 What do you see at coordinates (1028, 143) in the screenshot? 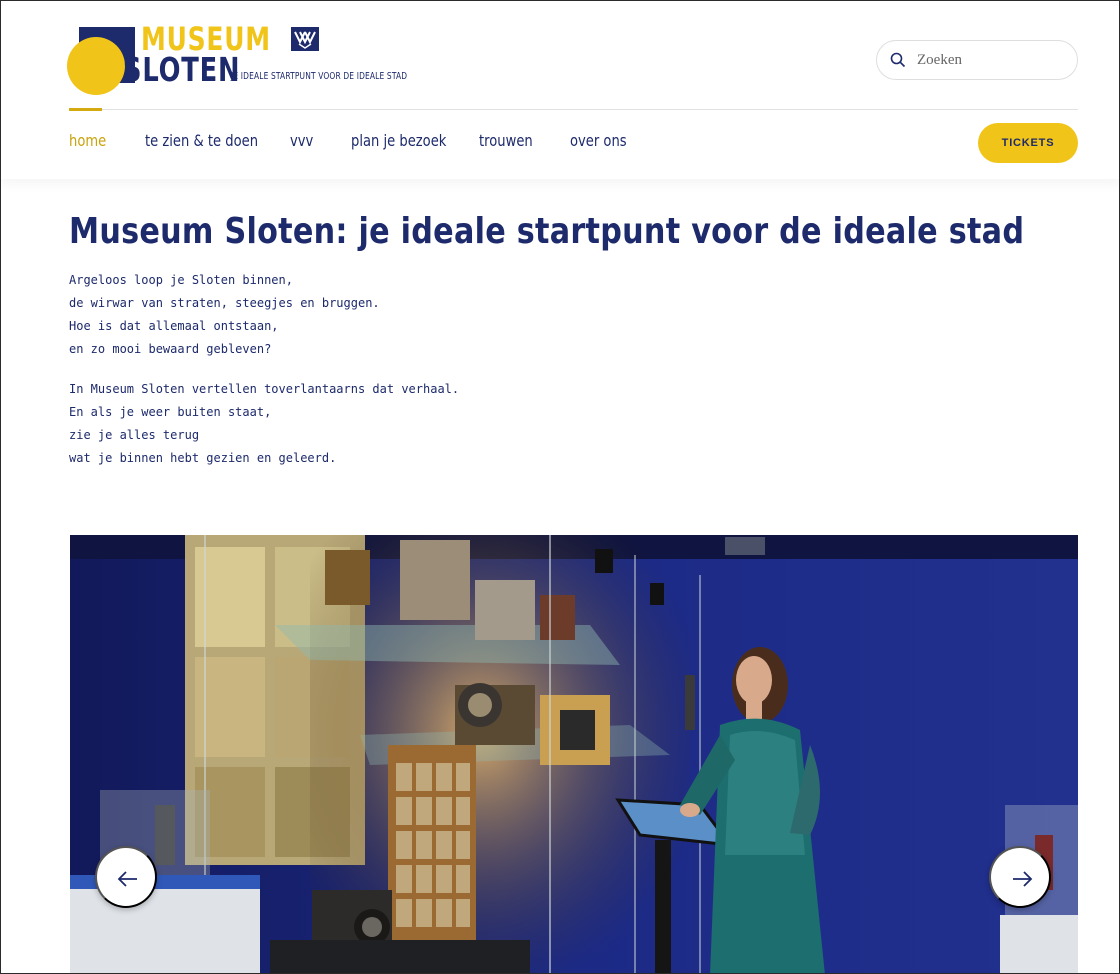
I see `tickets-button: TICKETS` at bounding box center [1028, 143].